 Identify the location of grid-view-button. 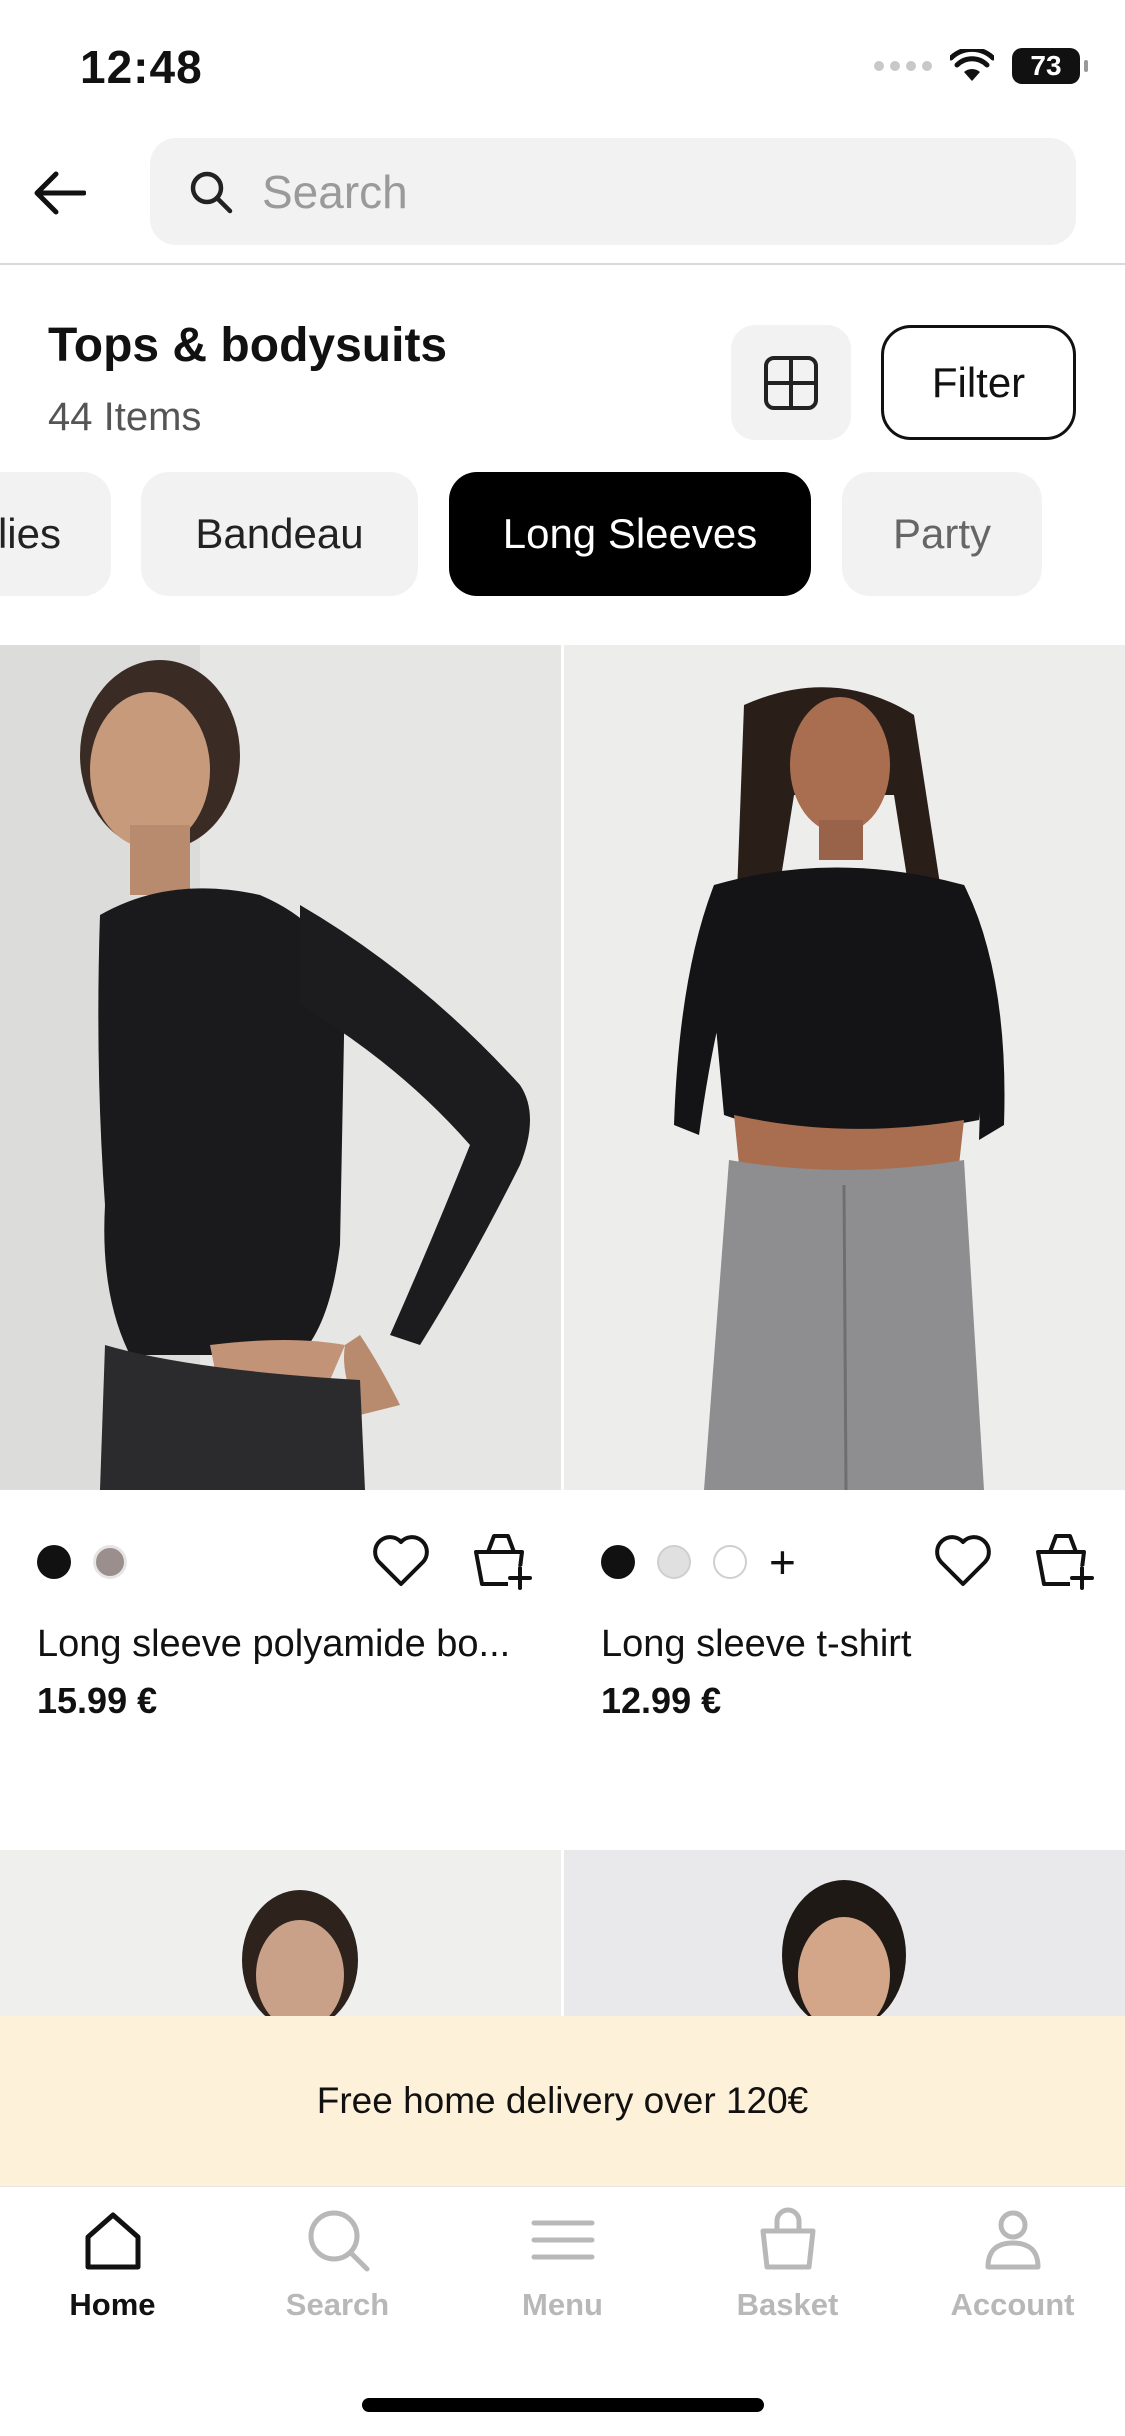
(791, 382).